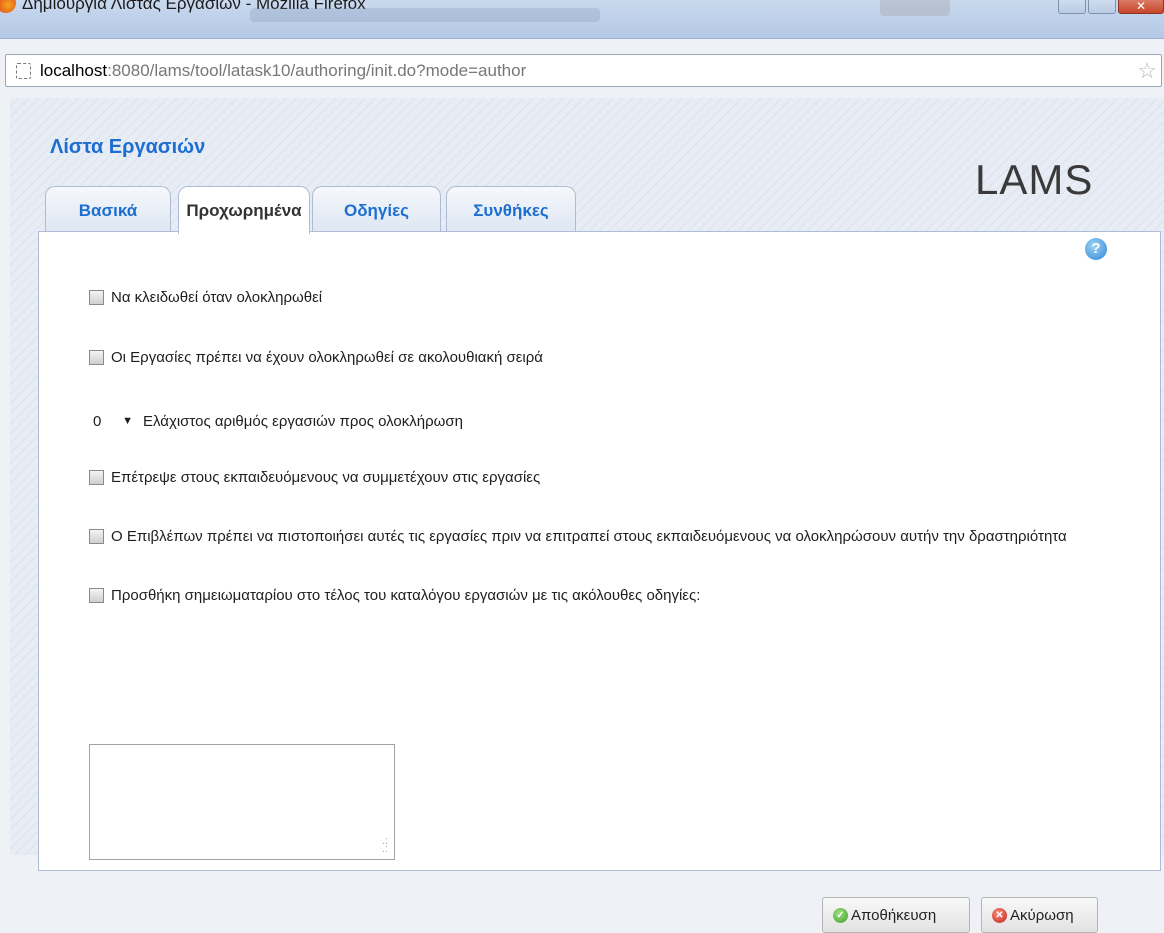 This screenshot has height=933, width=1164. I want to click on lock-when-finished-option: Να κλειδωθεί όταν ολοκληρωθεί, so click(205, 297).